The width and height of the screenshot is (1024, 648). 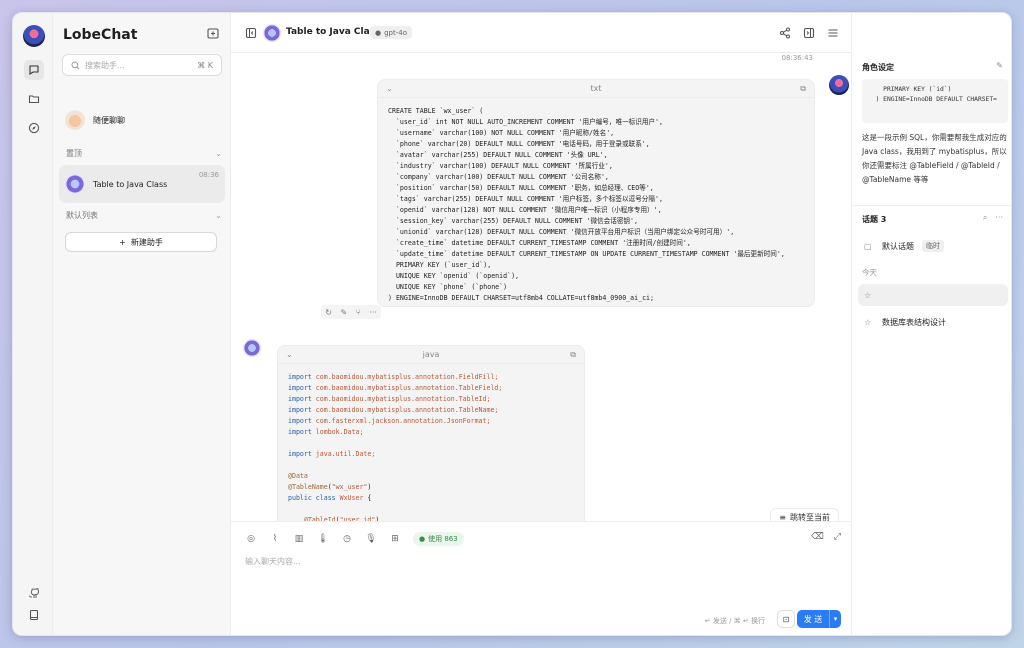 What do you see at coordinates (299, 539) in the screenshot?
I see `knowledge-icon: ▥` at bounding box center [299, 539].